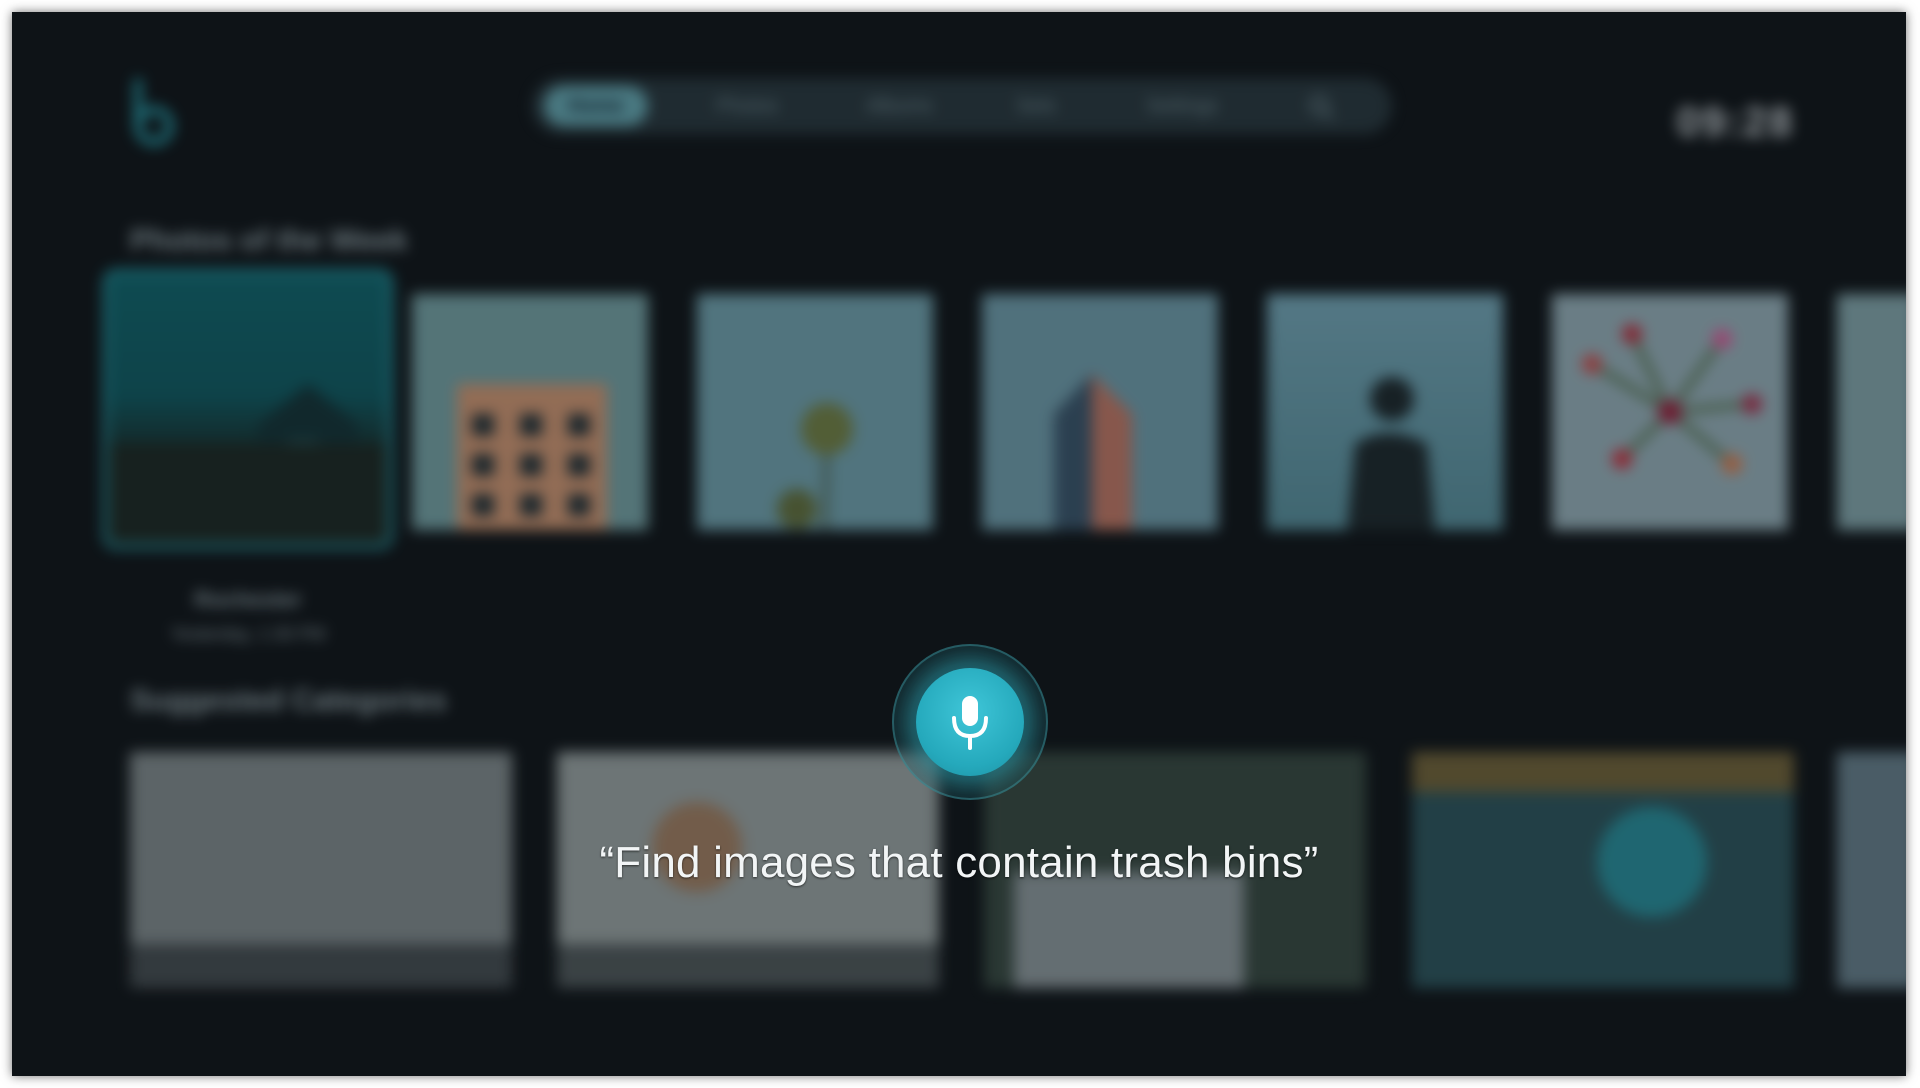 The width and height of the screenshot is (1920, 1088). What do you see at coordinates (155, 114) in the screenshot?
I see `b-logo-icon` at bounding box center [155, 114].